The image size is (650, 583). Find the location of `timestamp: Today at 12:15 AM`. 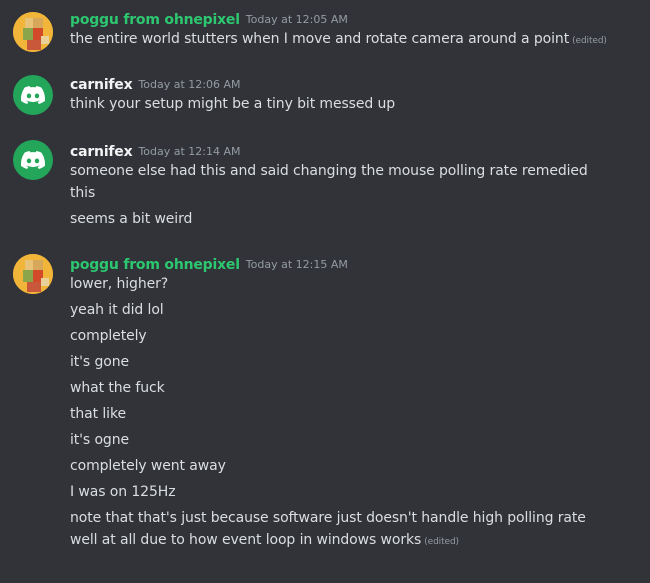

timestamp: Today at 12:15 AM is located at coordinates (297, 264).